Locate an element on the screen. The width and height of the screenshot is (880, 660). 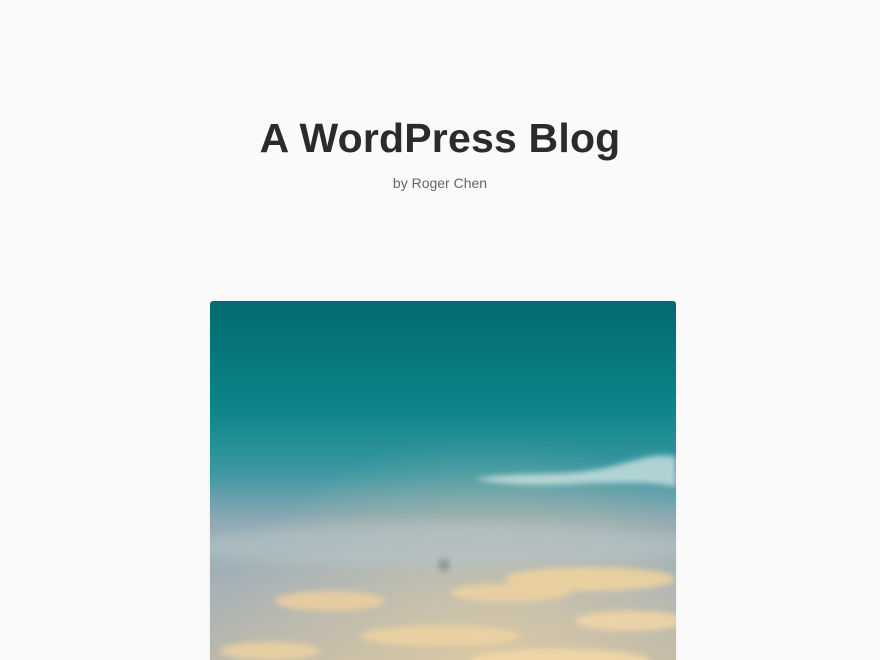
site-title: A WordPress Blog is located at coordinates (440, 138).